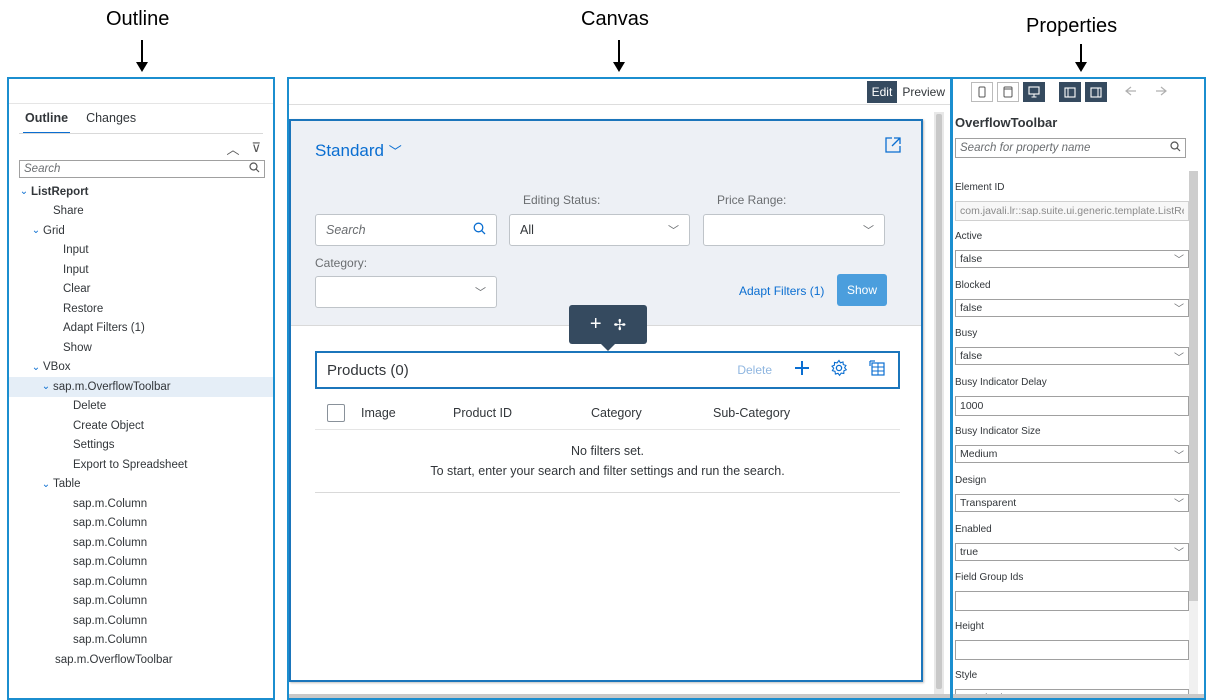 The image size is (1206, 700). What do you see at coordinates (141, 192) in the screenshot?
I see `tree-node: ⌄ ListReport` at bounding box center [141, 192].